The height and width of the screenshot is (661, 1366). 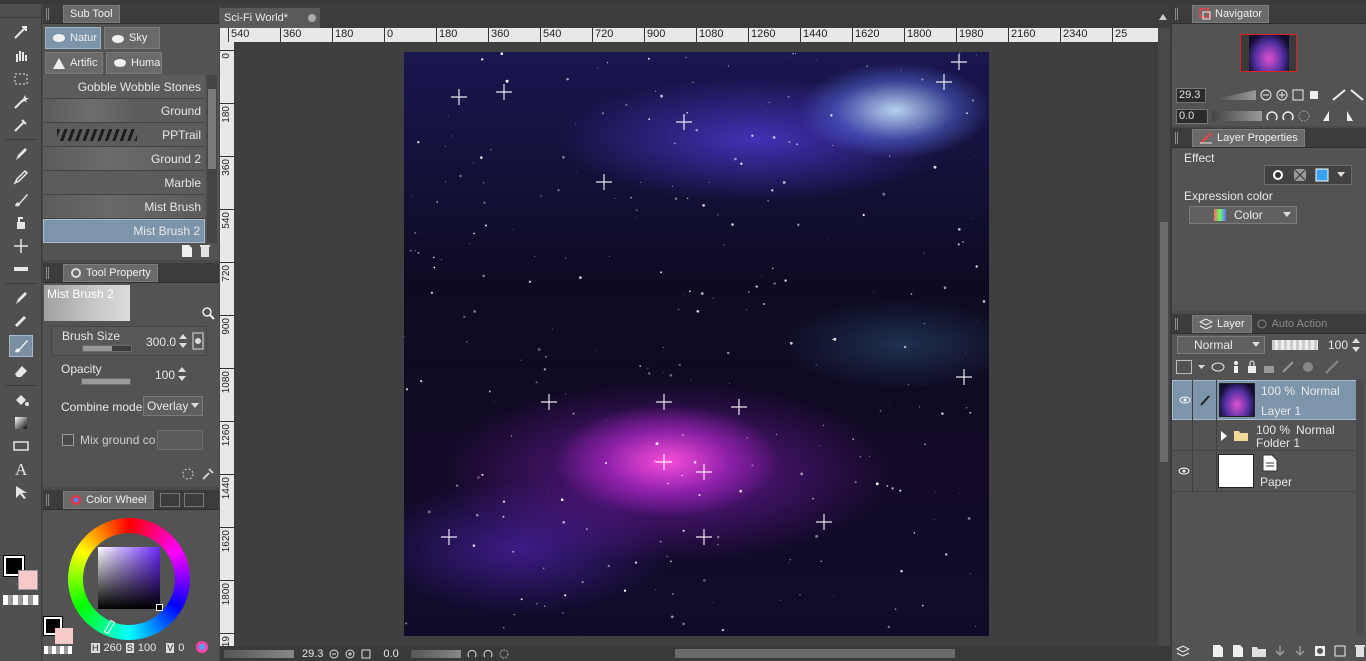 What do you see at coordinates (814, 653) in the screenshot?
I see `horizontal-scrollbar` at bounding box center [814, 653].